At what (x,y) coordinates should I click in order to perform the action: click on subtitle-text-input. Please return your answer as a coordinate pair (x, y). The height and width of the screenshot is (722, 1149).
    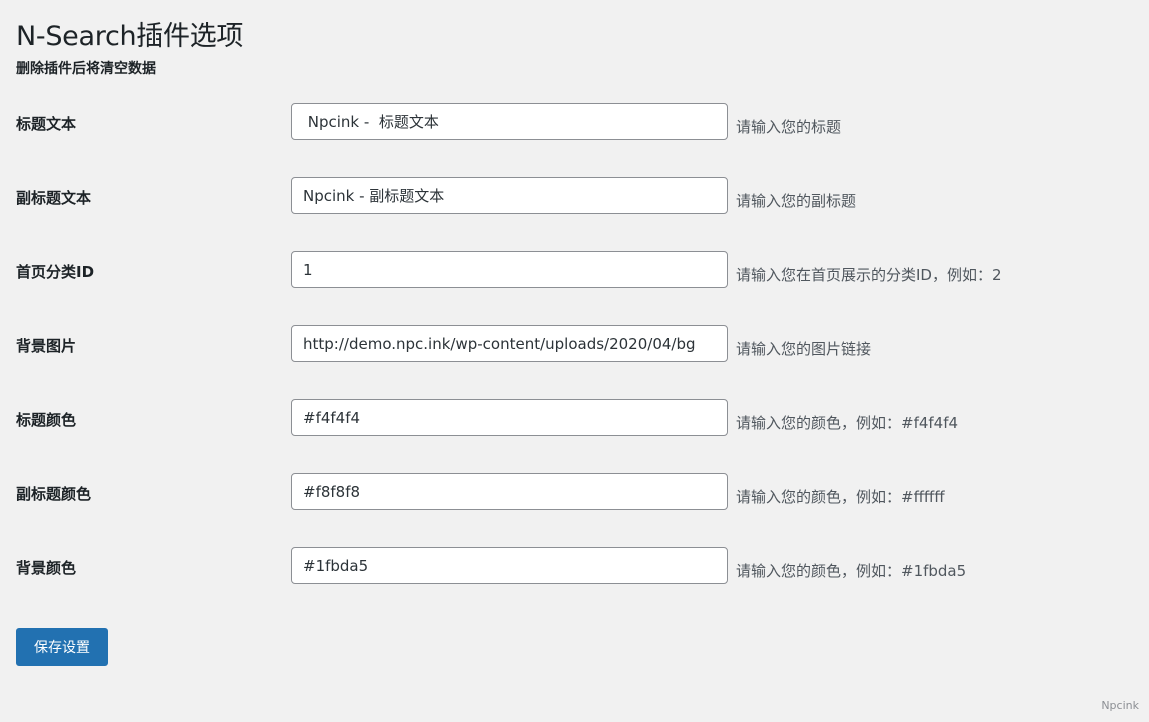
    Looking at the image, I should click on (509, 195).